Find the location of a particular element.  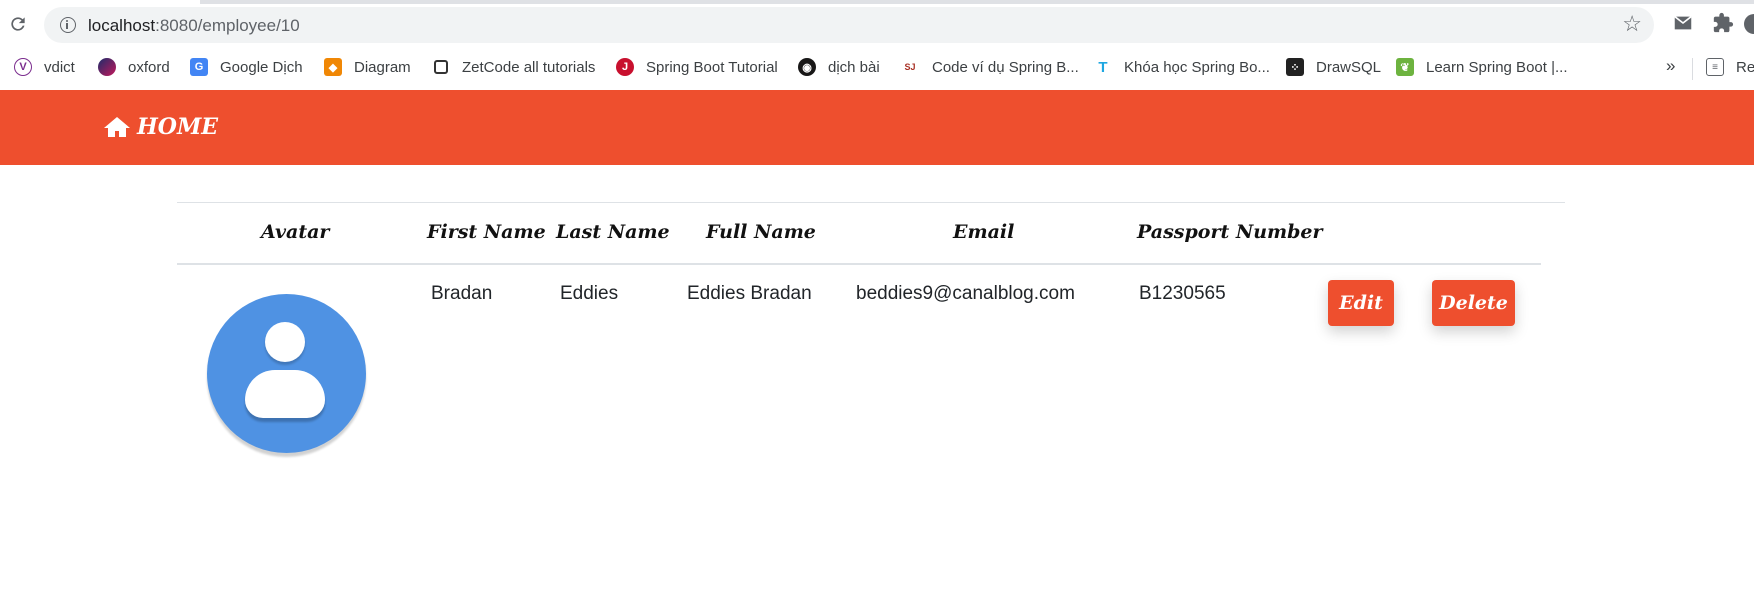

bookmark-label: DrawSQL is located at coordinates (1349, 67).